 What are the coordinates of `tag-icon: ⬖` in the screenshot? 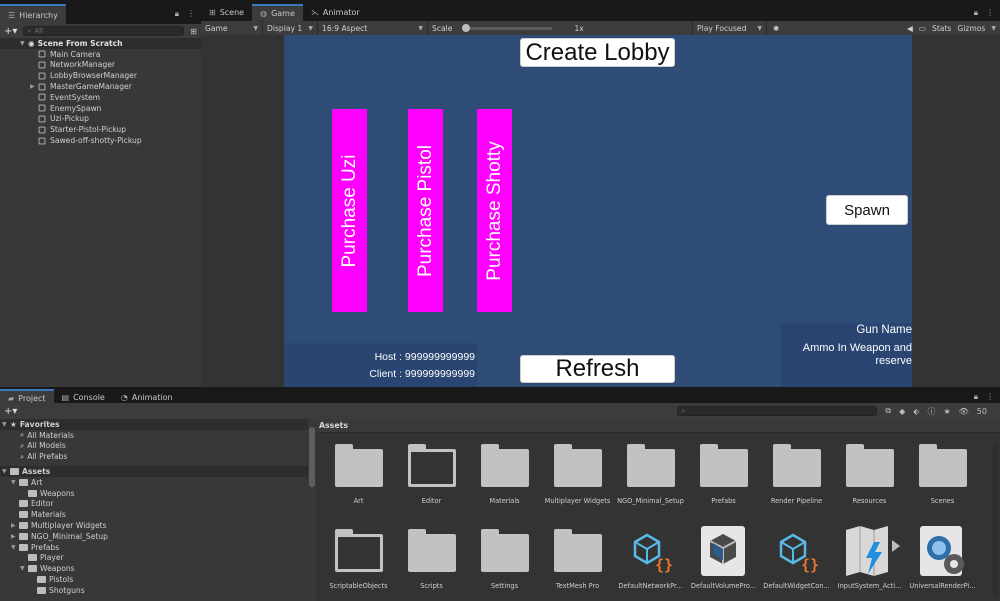 It's located at (916, 411).